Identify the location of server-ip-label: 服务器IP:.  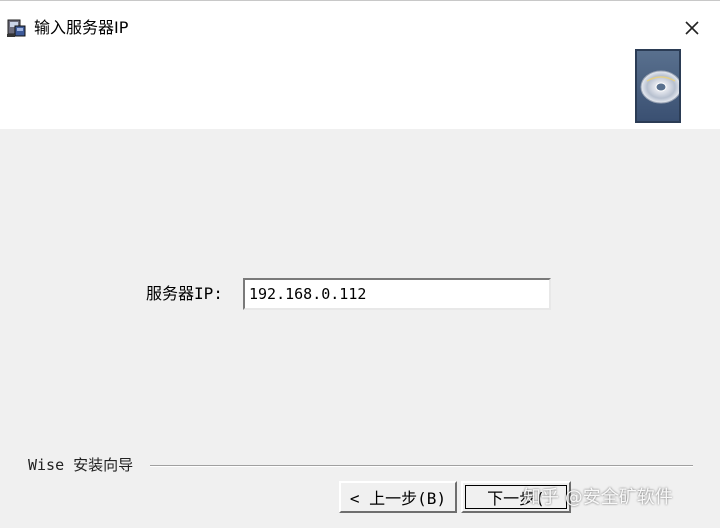
(184, 293).